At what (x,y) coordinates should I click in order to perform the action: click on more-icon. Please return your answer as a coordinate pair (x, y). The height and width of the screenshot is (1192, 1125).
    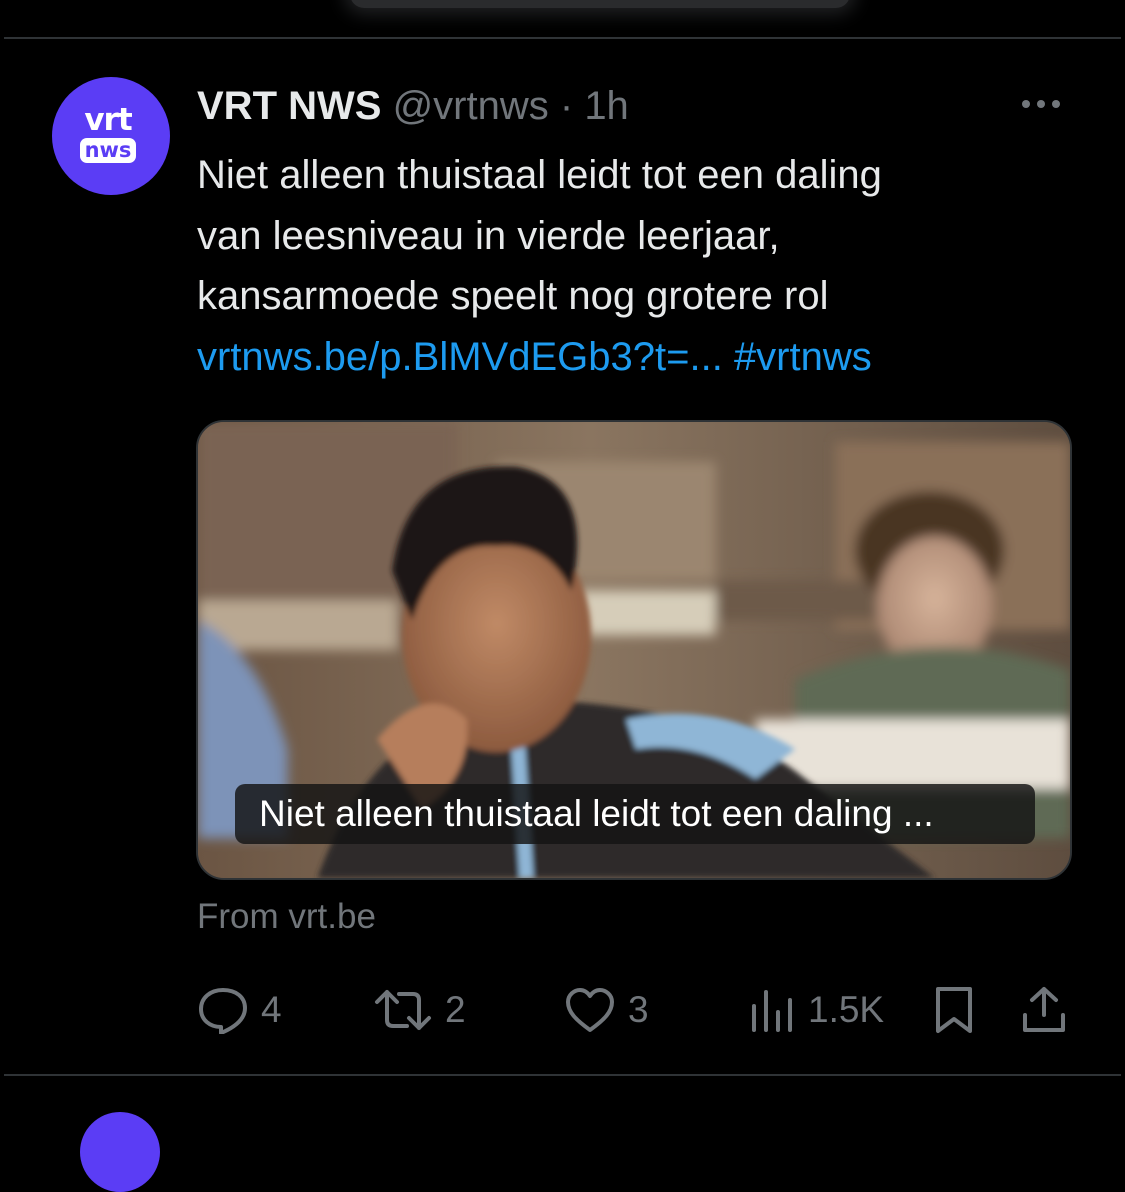
    Looking at the image, I should click on (1041, 104).